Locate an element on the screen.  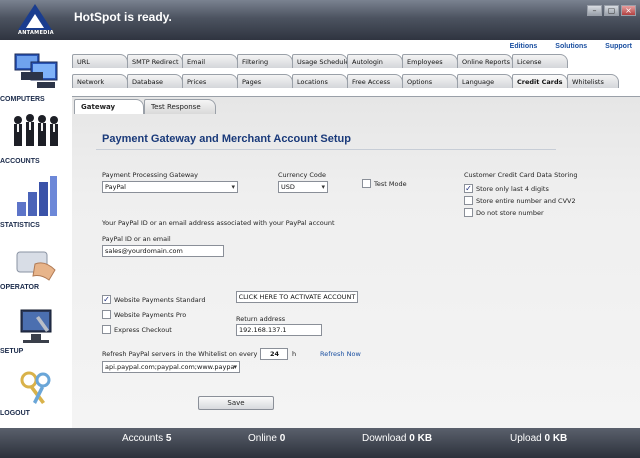
subtab-gateway: Gateway is located at coordinates (109, 106).